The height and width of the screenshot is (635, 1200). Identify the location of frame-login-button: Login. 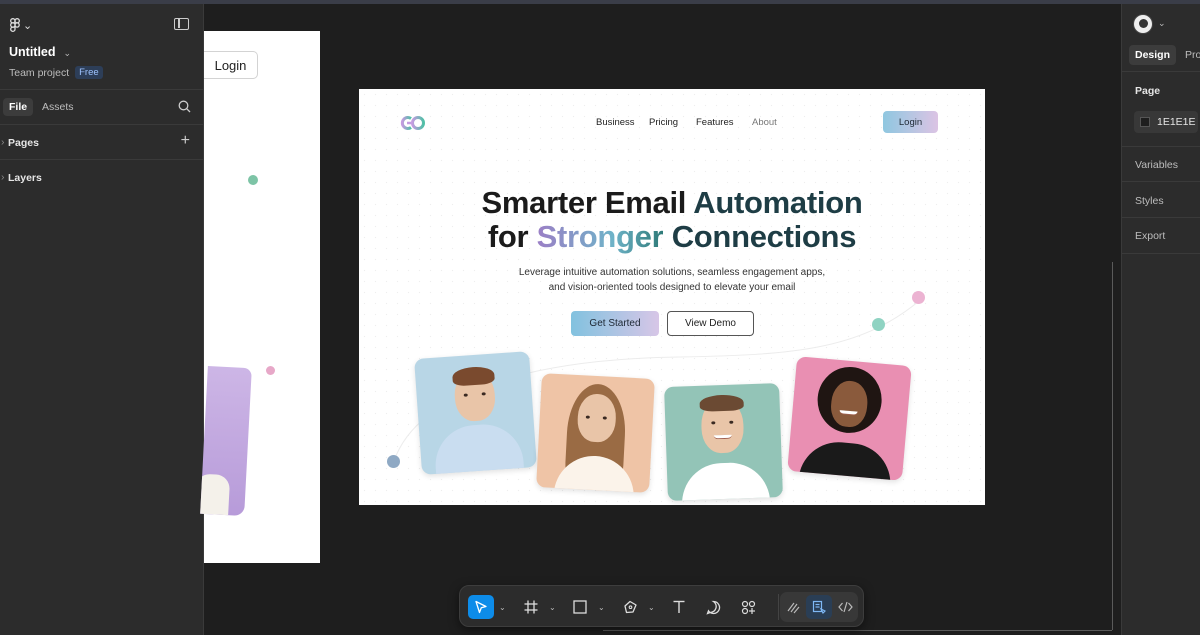
(231, 65).